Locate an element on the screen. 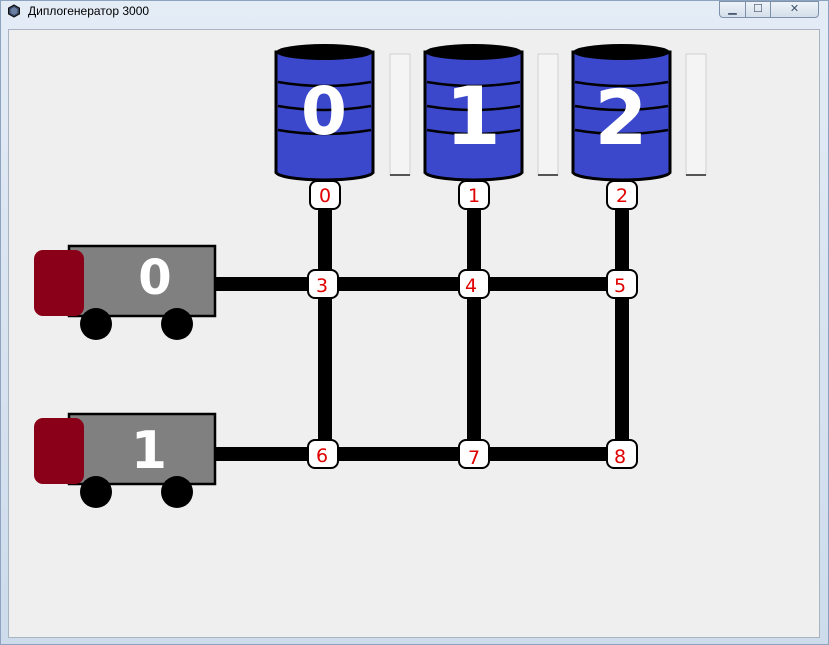  node-label: 2 is located at coordinates (622, 196).